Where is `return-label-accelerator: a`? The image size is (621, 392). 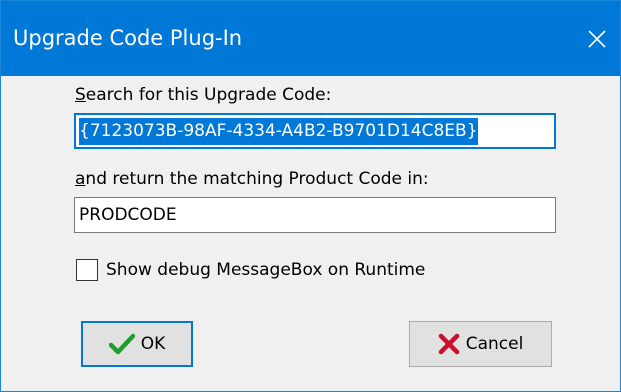
return-label-accelerator: a is located at coordinates (80, 179).